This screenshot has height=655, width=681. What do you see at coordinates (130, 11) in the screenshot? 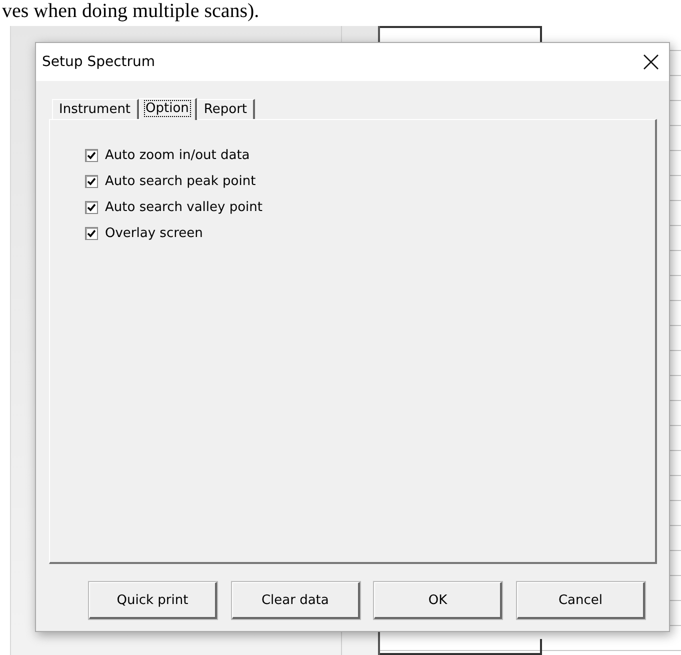
I see `document-text: ves when doing multiple scans).` at bounding box center [130, 11].